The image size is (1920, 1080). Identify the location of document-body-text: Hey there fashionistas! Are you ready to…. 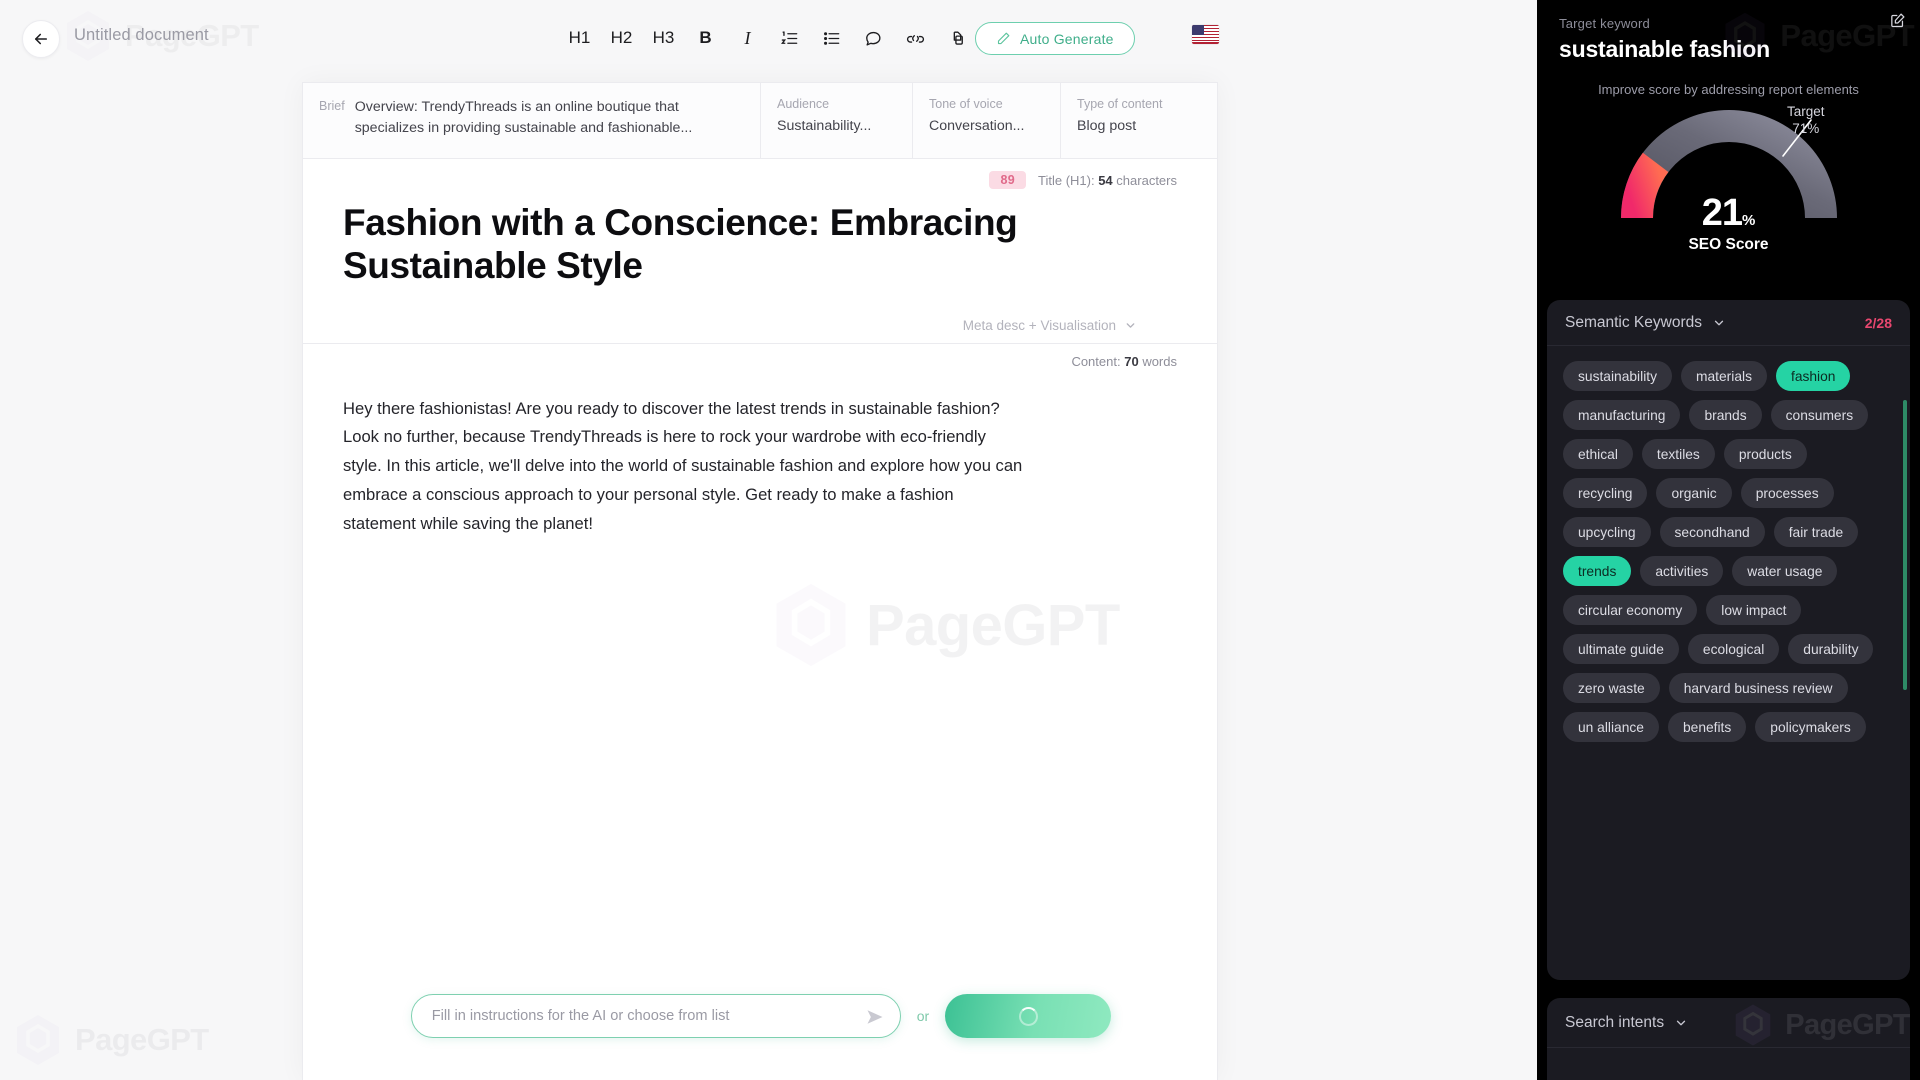
(683, 454).